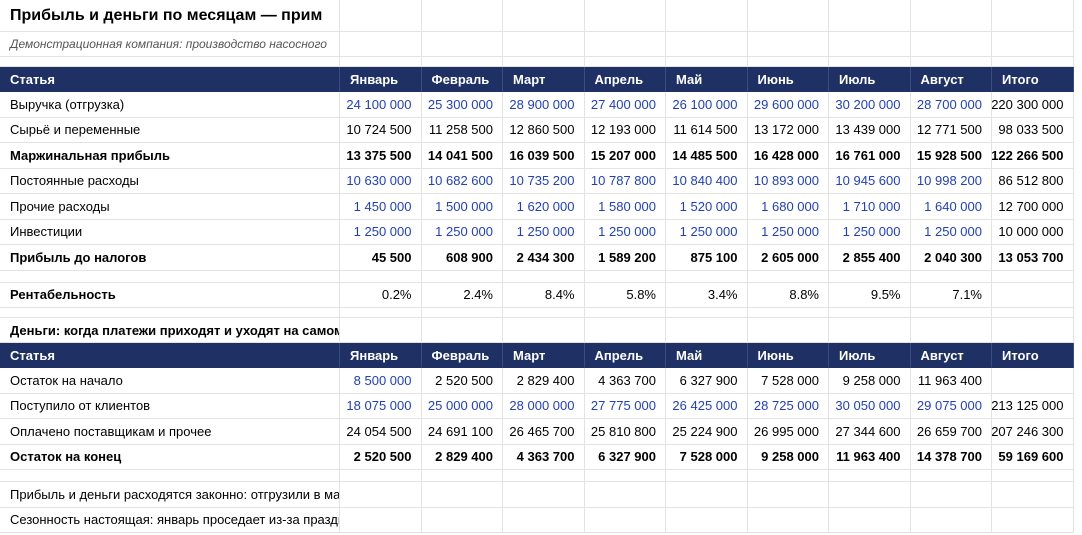  Describe the element at coordinates (707, 105) in the screenshot. I see `value-cell: 26 100 000` at that location.